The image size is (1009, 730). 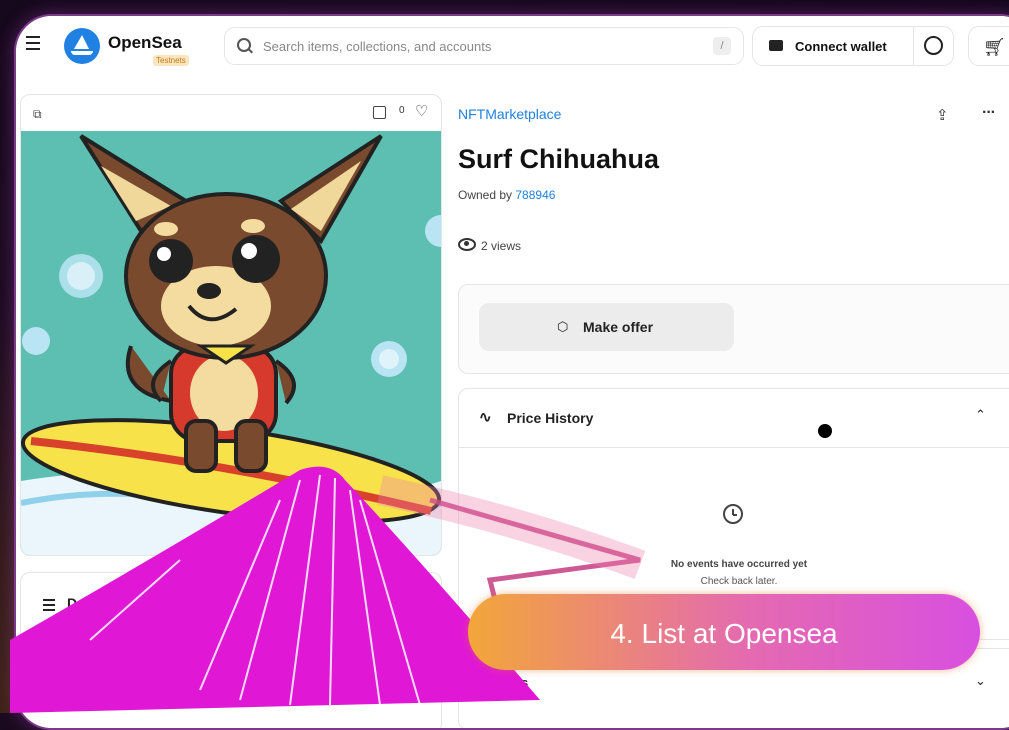 I want to click on empty-state-subtitle: Check back later., so click(x=739, y=581).